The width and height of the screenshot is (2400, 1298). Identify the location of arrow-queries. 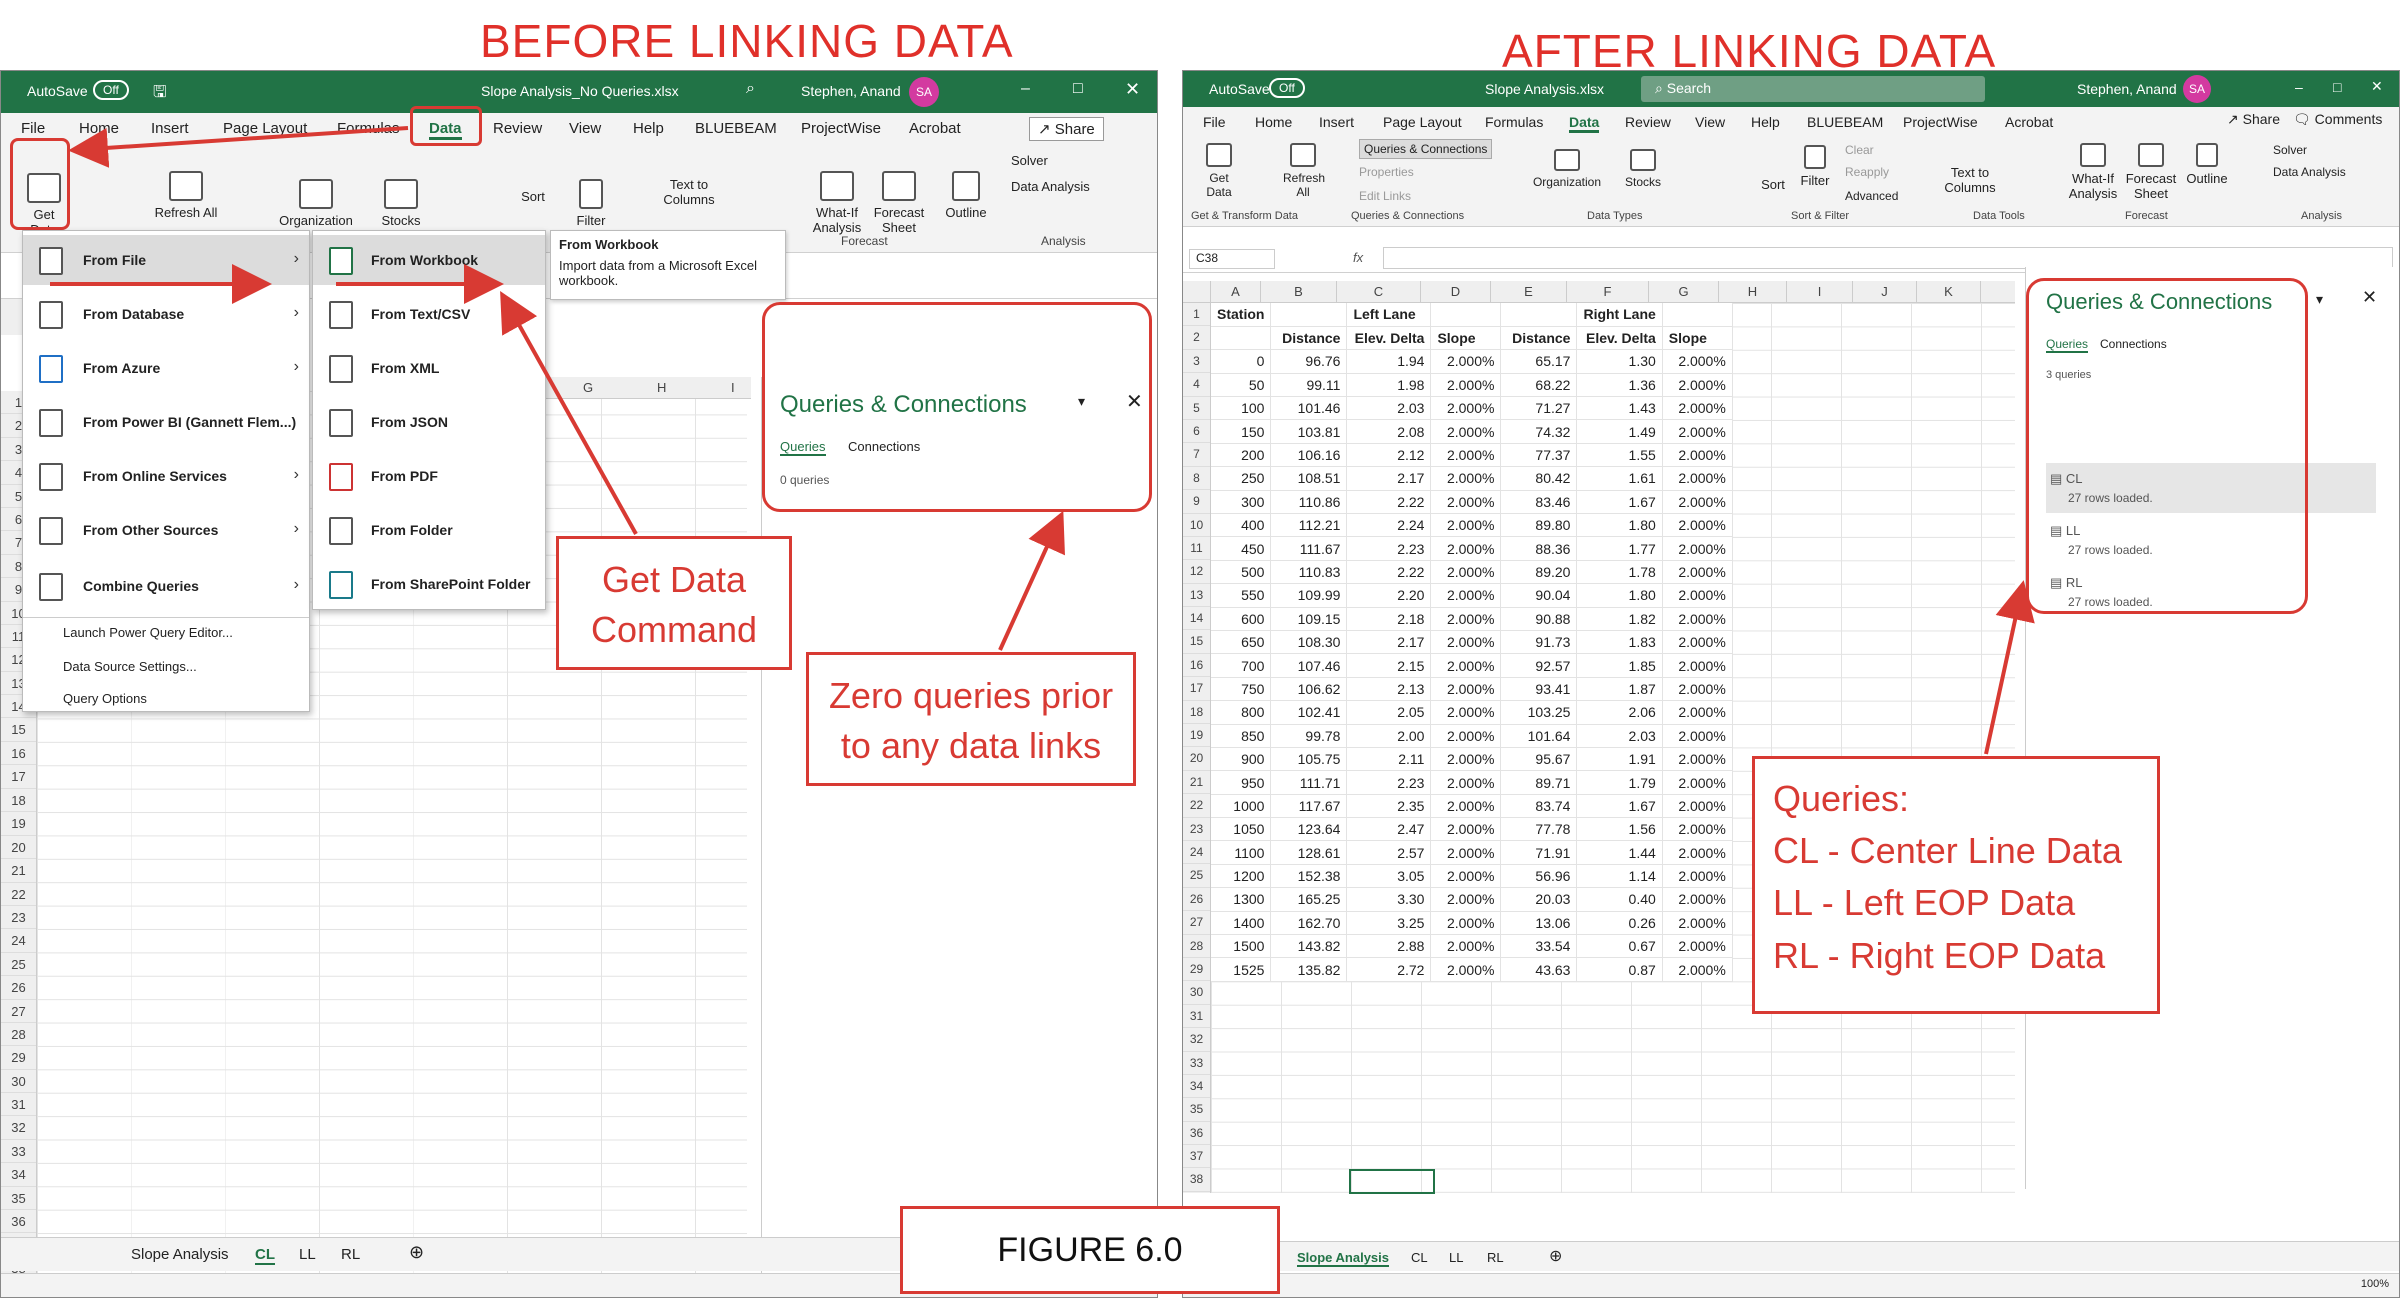
(2009, 667).